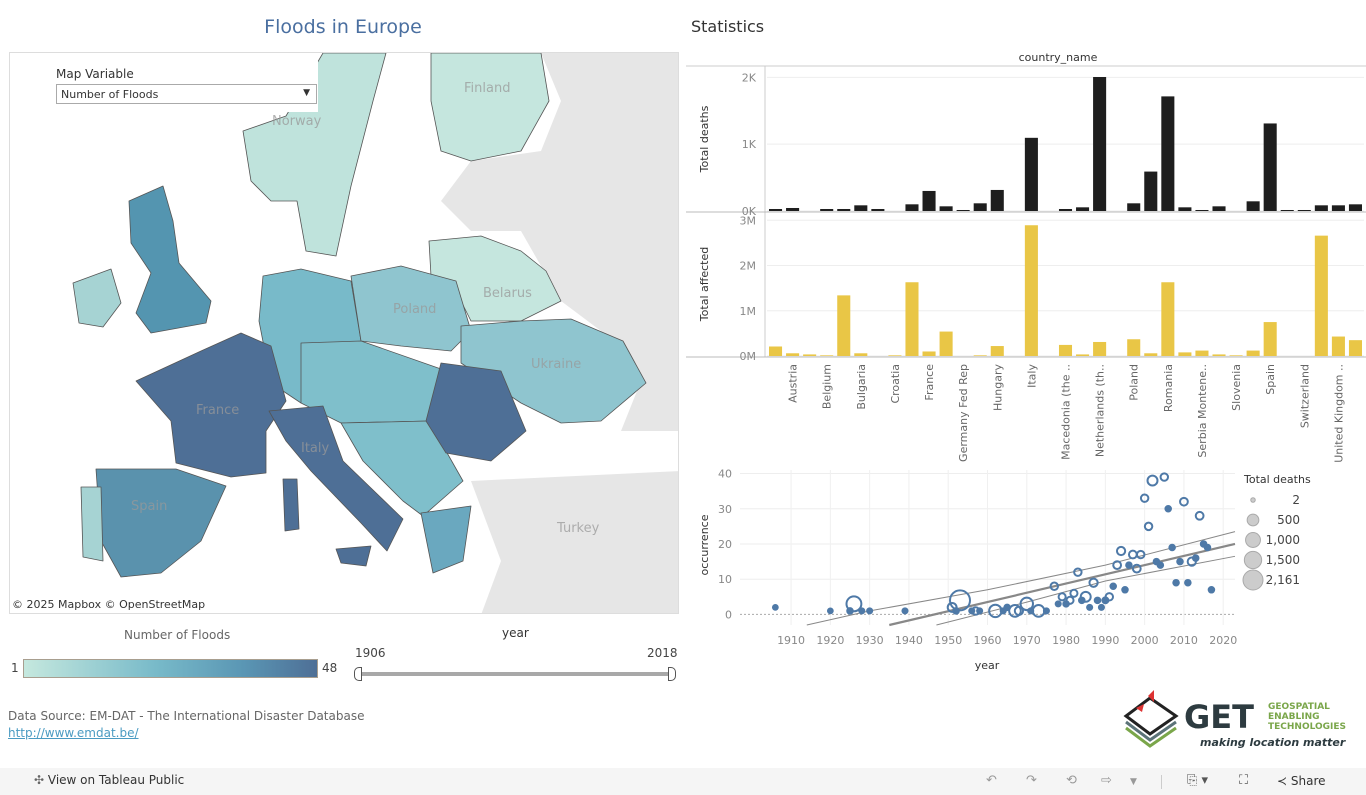 The height and width of the screenshot is (795, 1366). What do you see at coordinates (1283, 580) in the screenshot?
I see `size-legend-label: 2,161` at bounding box center [1283, 580].